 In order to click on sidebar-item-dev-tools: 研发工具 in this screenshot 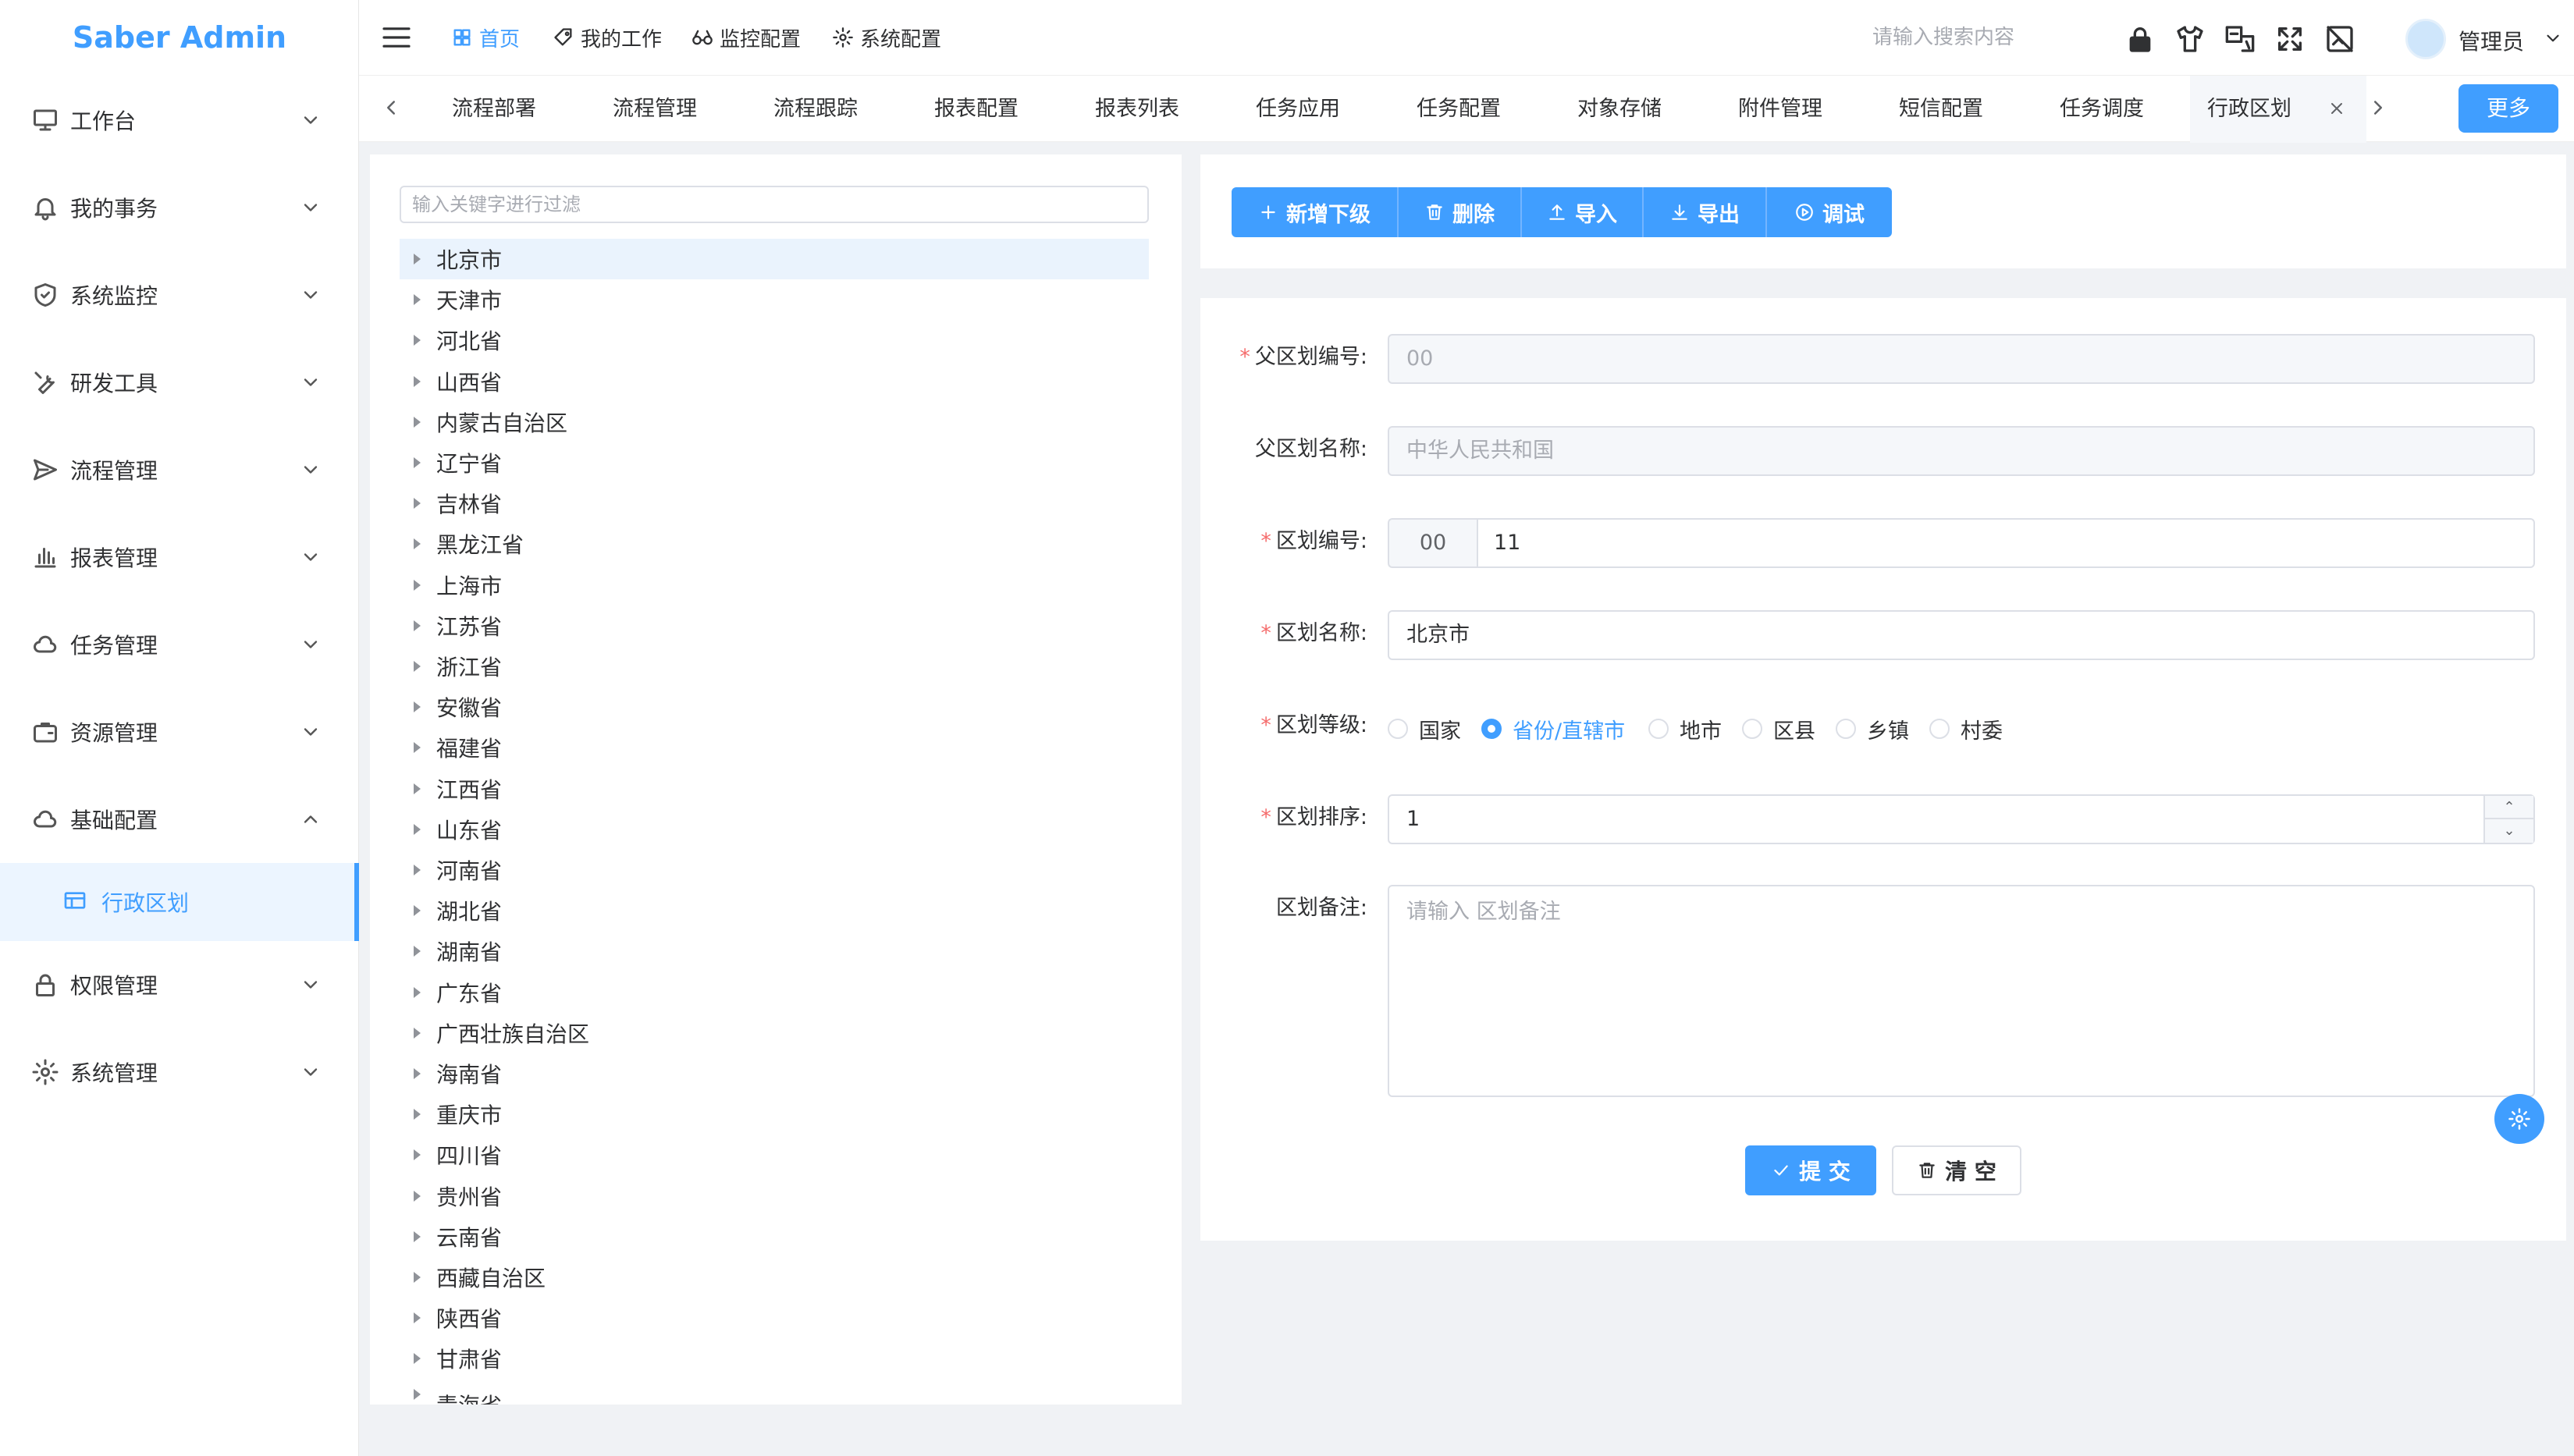, I will do `click(179, 382)`.